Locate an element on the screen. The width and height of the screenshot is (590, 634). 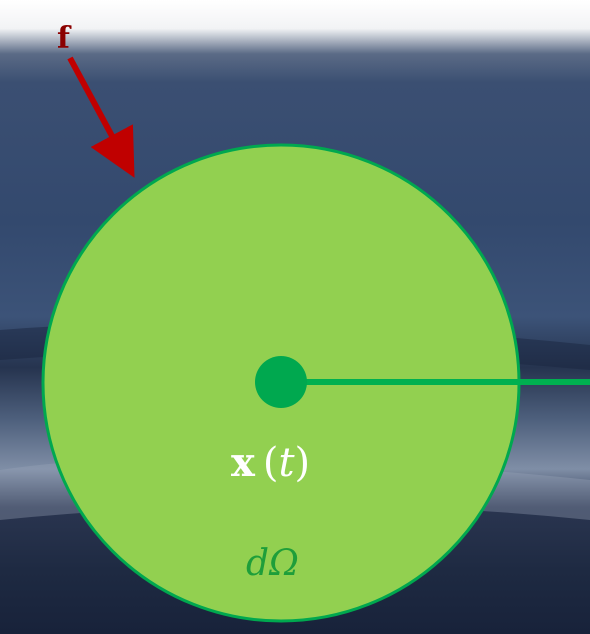
center-point-icon is located at coordinates (281, 382).